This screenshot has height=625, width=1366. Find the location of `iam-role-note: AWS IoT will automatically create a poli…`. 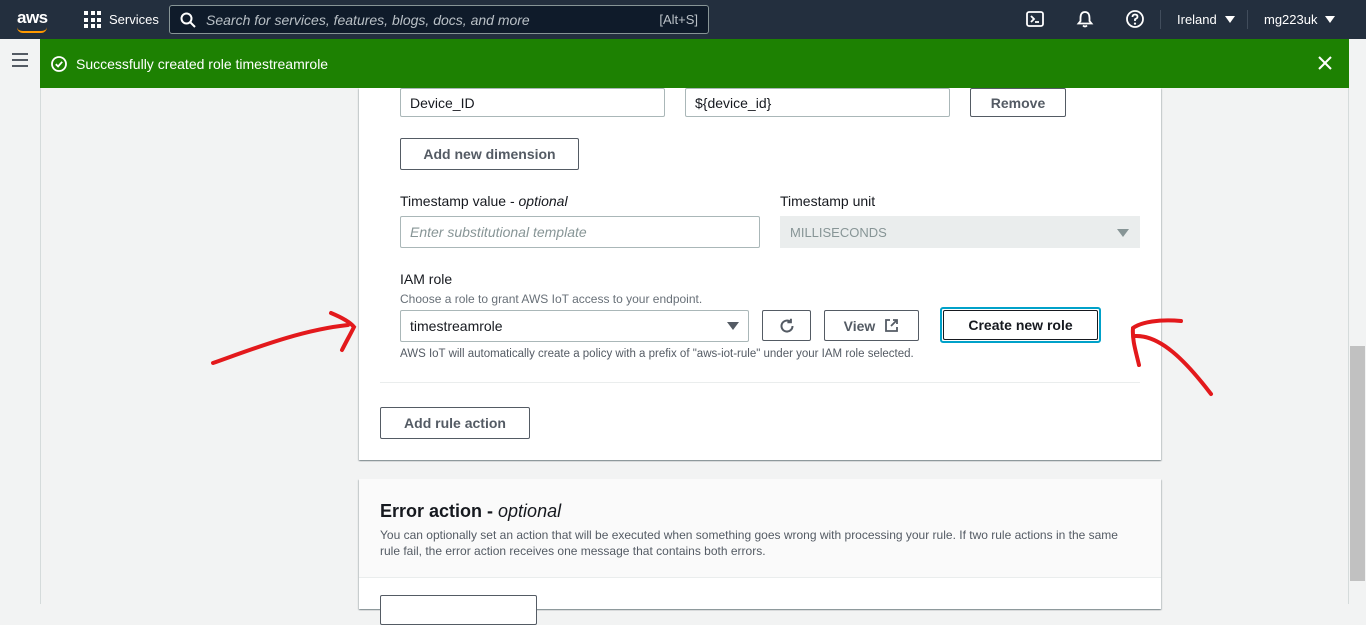

iam-role-note: AWS IoT will automatically create a poli… is located at coordinates (657, 354).